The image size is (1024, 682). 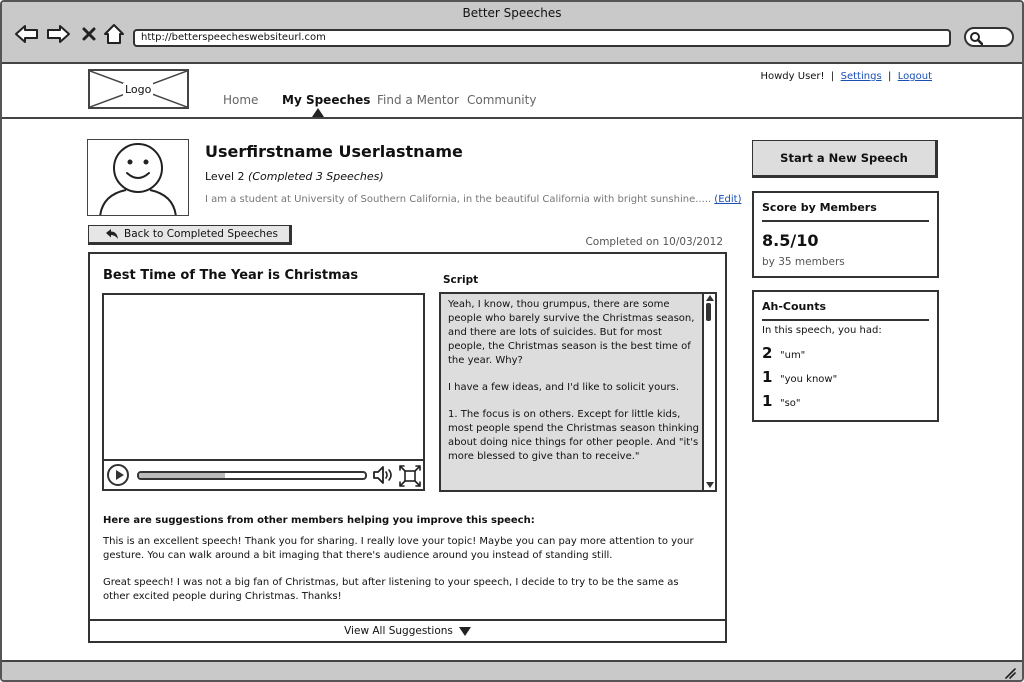 I want to click on volume-icon, so click(x=384, y=475).